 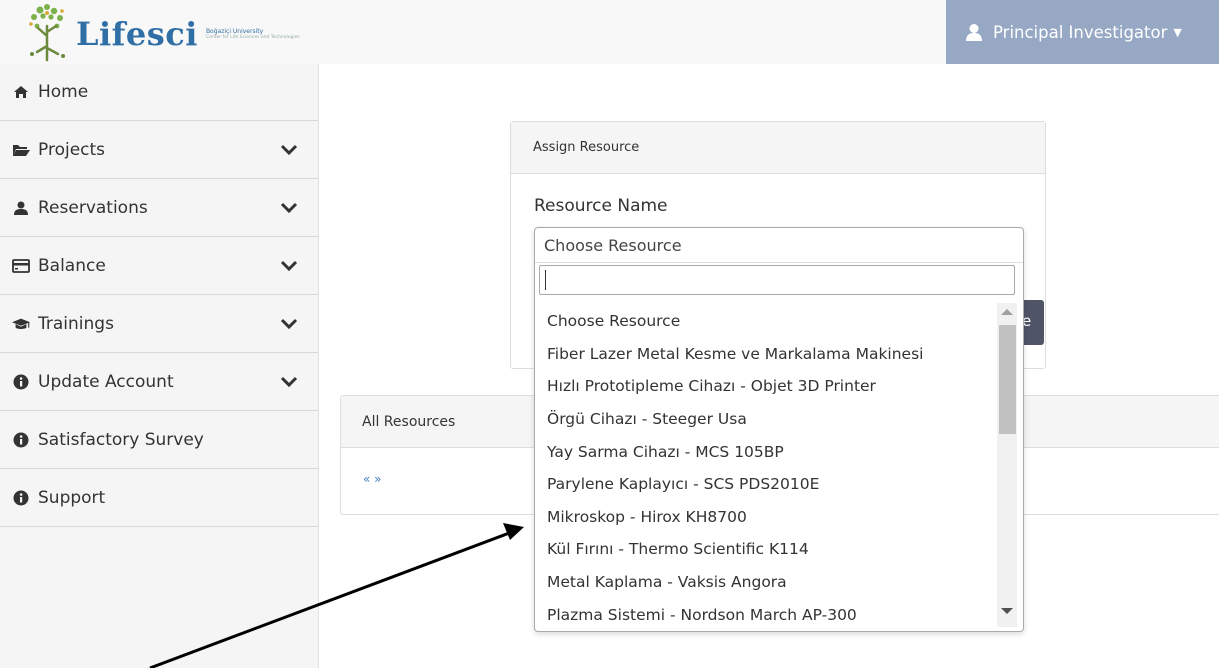 I want to click on resource-name-label: Resource Name, so click(x=601, y=206).